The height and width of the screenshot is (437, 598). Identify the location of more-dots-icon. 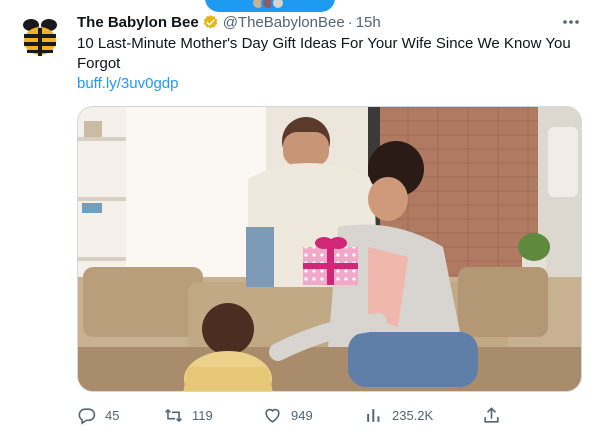
(571, 22).